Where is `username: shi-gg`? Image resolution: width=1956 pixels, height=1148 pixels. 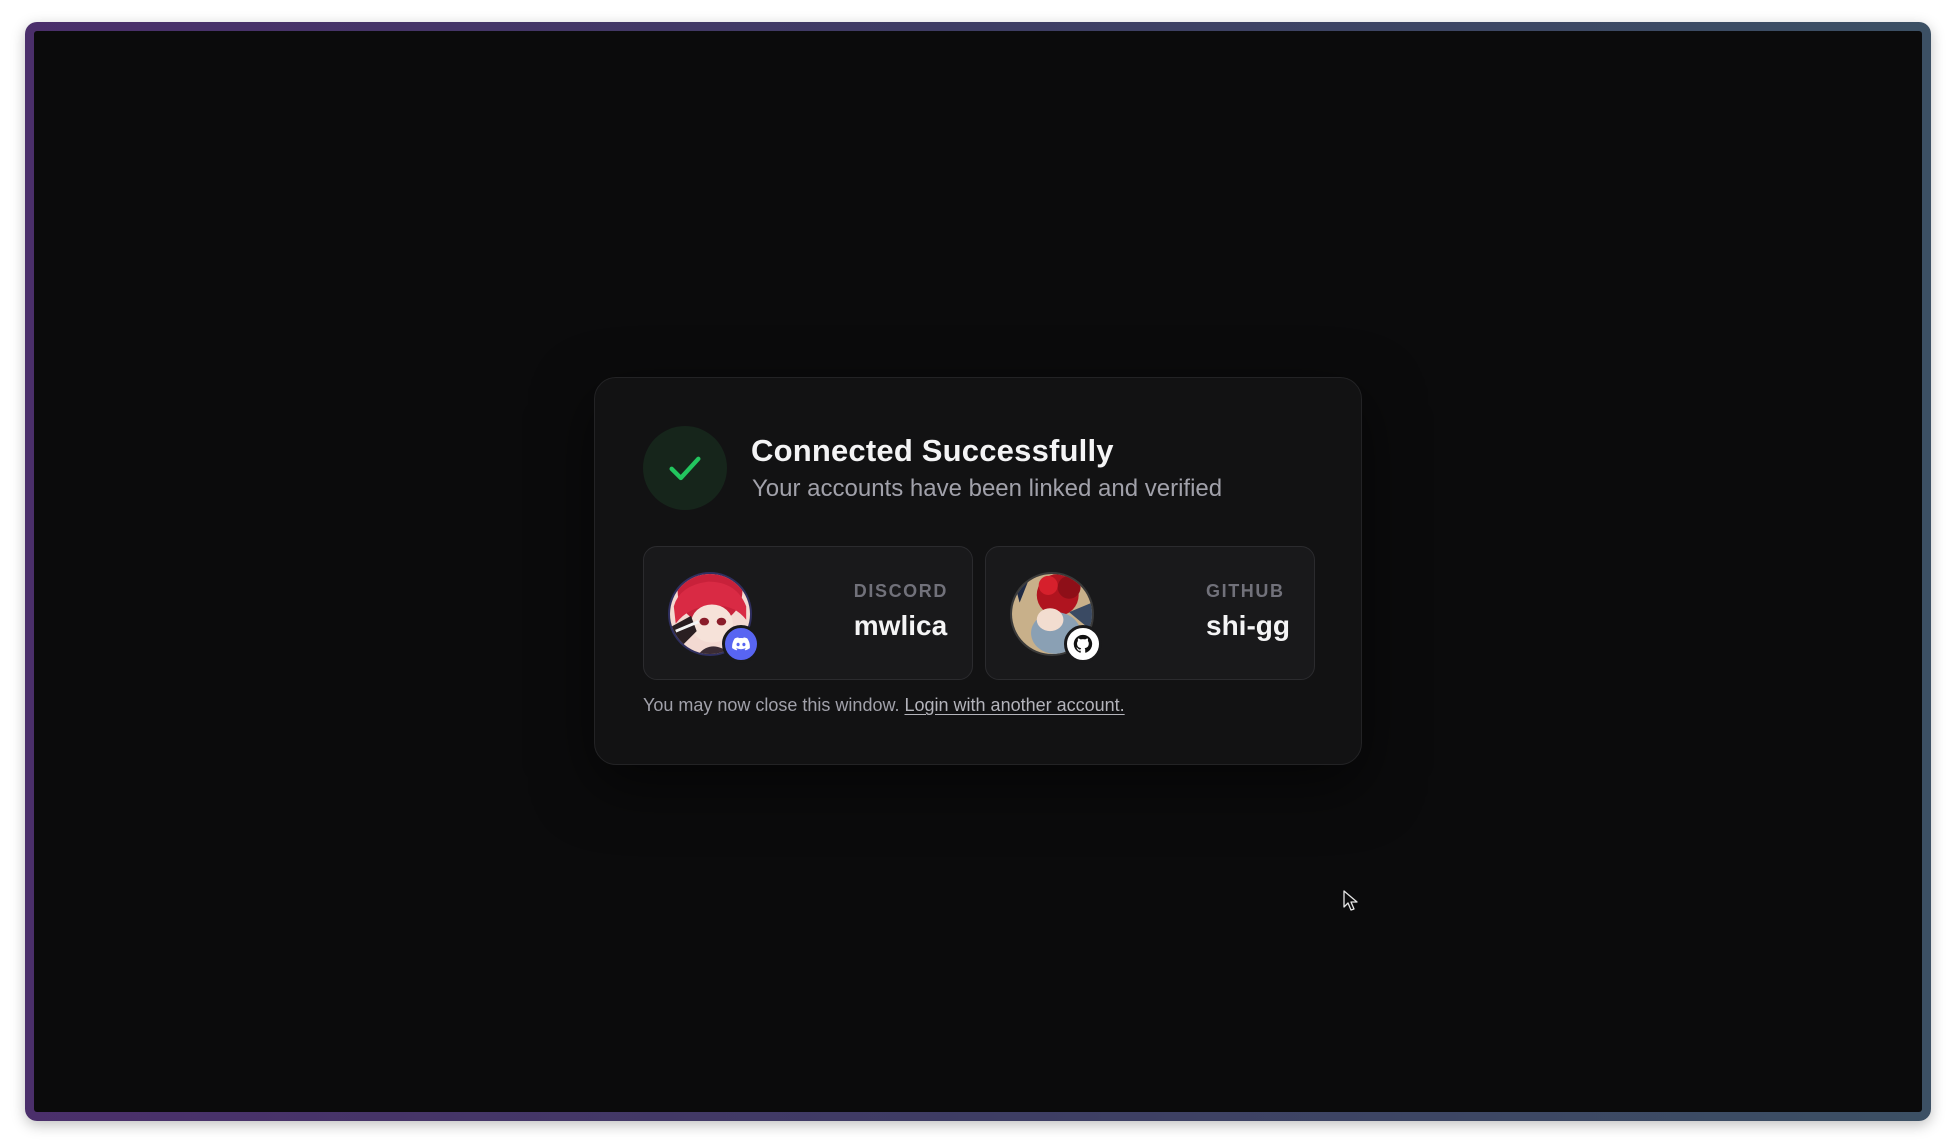 username: shi-gg is located at coordinates (1248, 625).